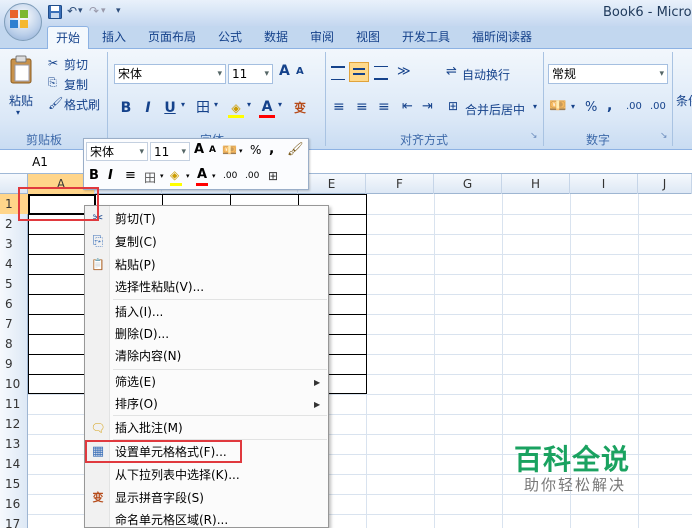 The image size is (692, 528). Describe the element at coordinates (280, 104) in the screenshot. I see `font-color-dropdown-icon: ▾` at that location.